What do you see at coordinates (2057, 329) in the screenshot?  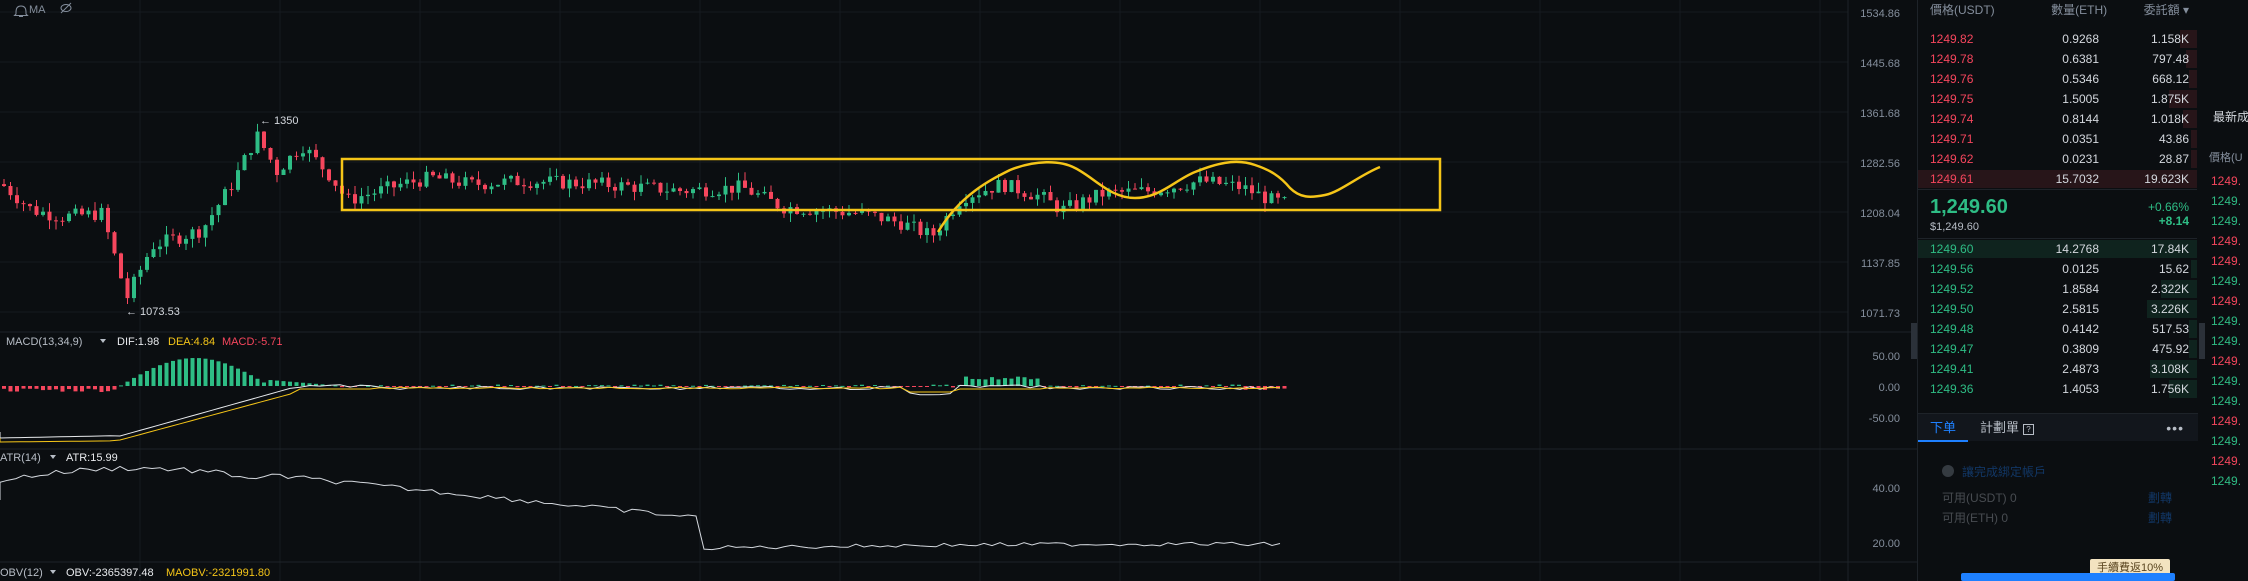 I see `bid-row: 1249.48 0.4142 517.53` at bounding box center [2057, 329].